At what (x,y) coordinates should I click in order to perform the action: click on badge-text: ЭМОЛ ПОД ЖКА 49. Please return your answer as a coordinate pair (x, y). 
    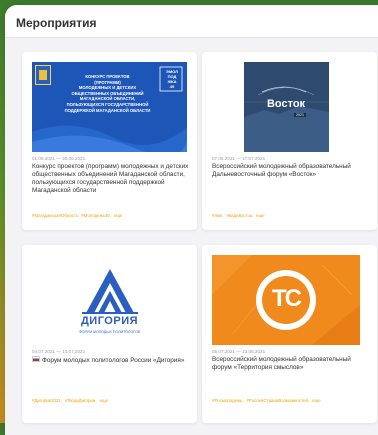
    Looking at the image, I should click on (172, 79).